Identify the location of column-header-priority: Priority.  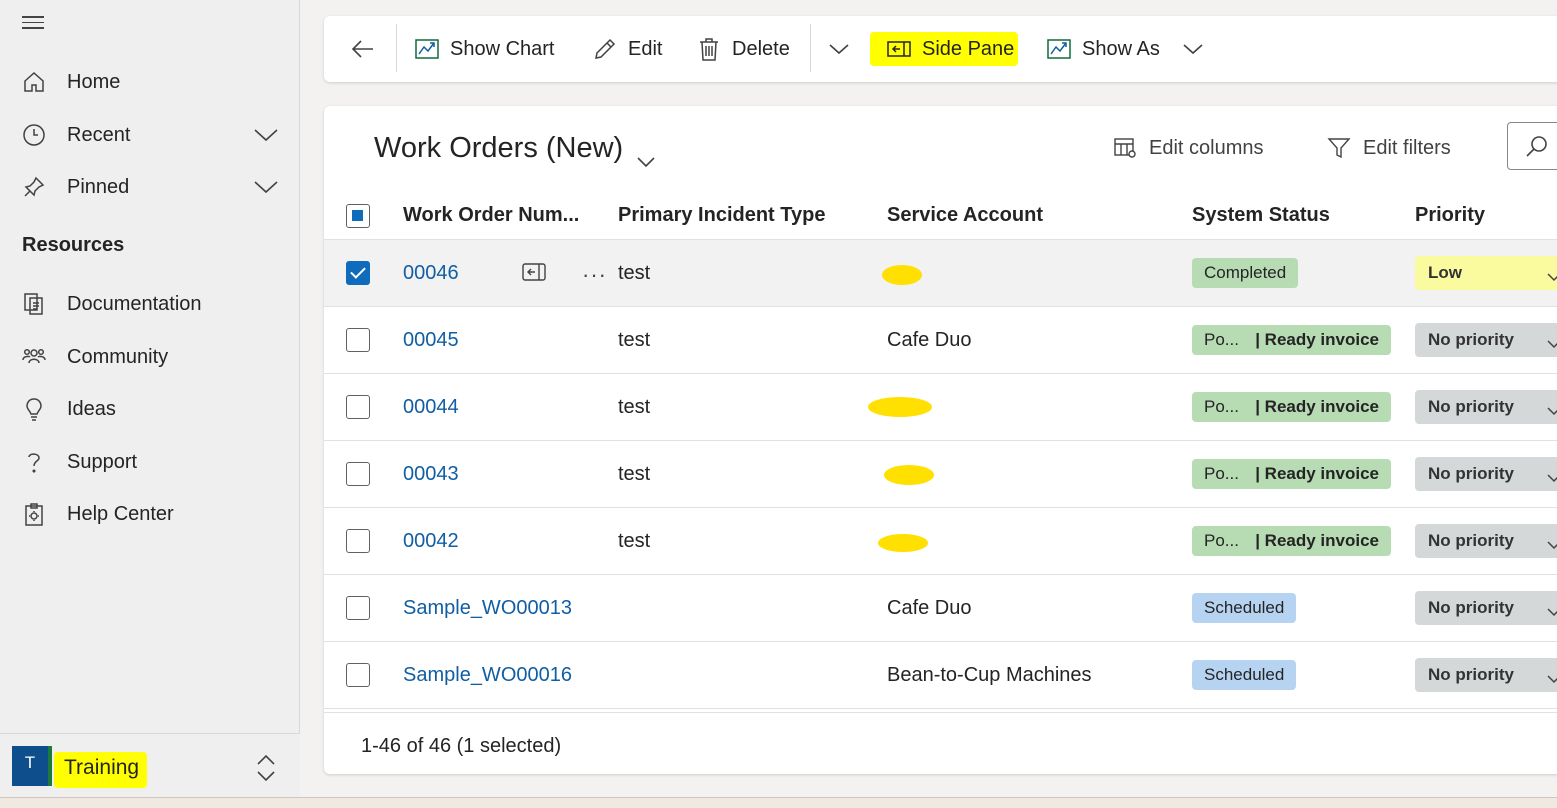
(1450, 215).